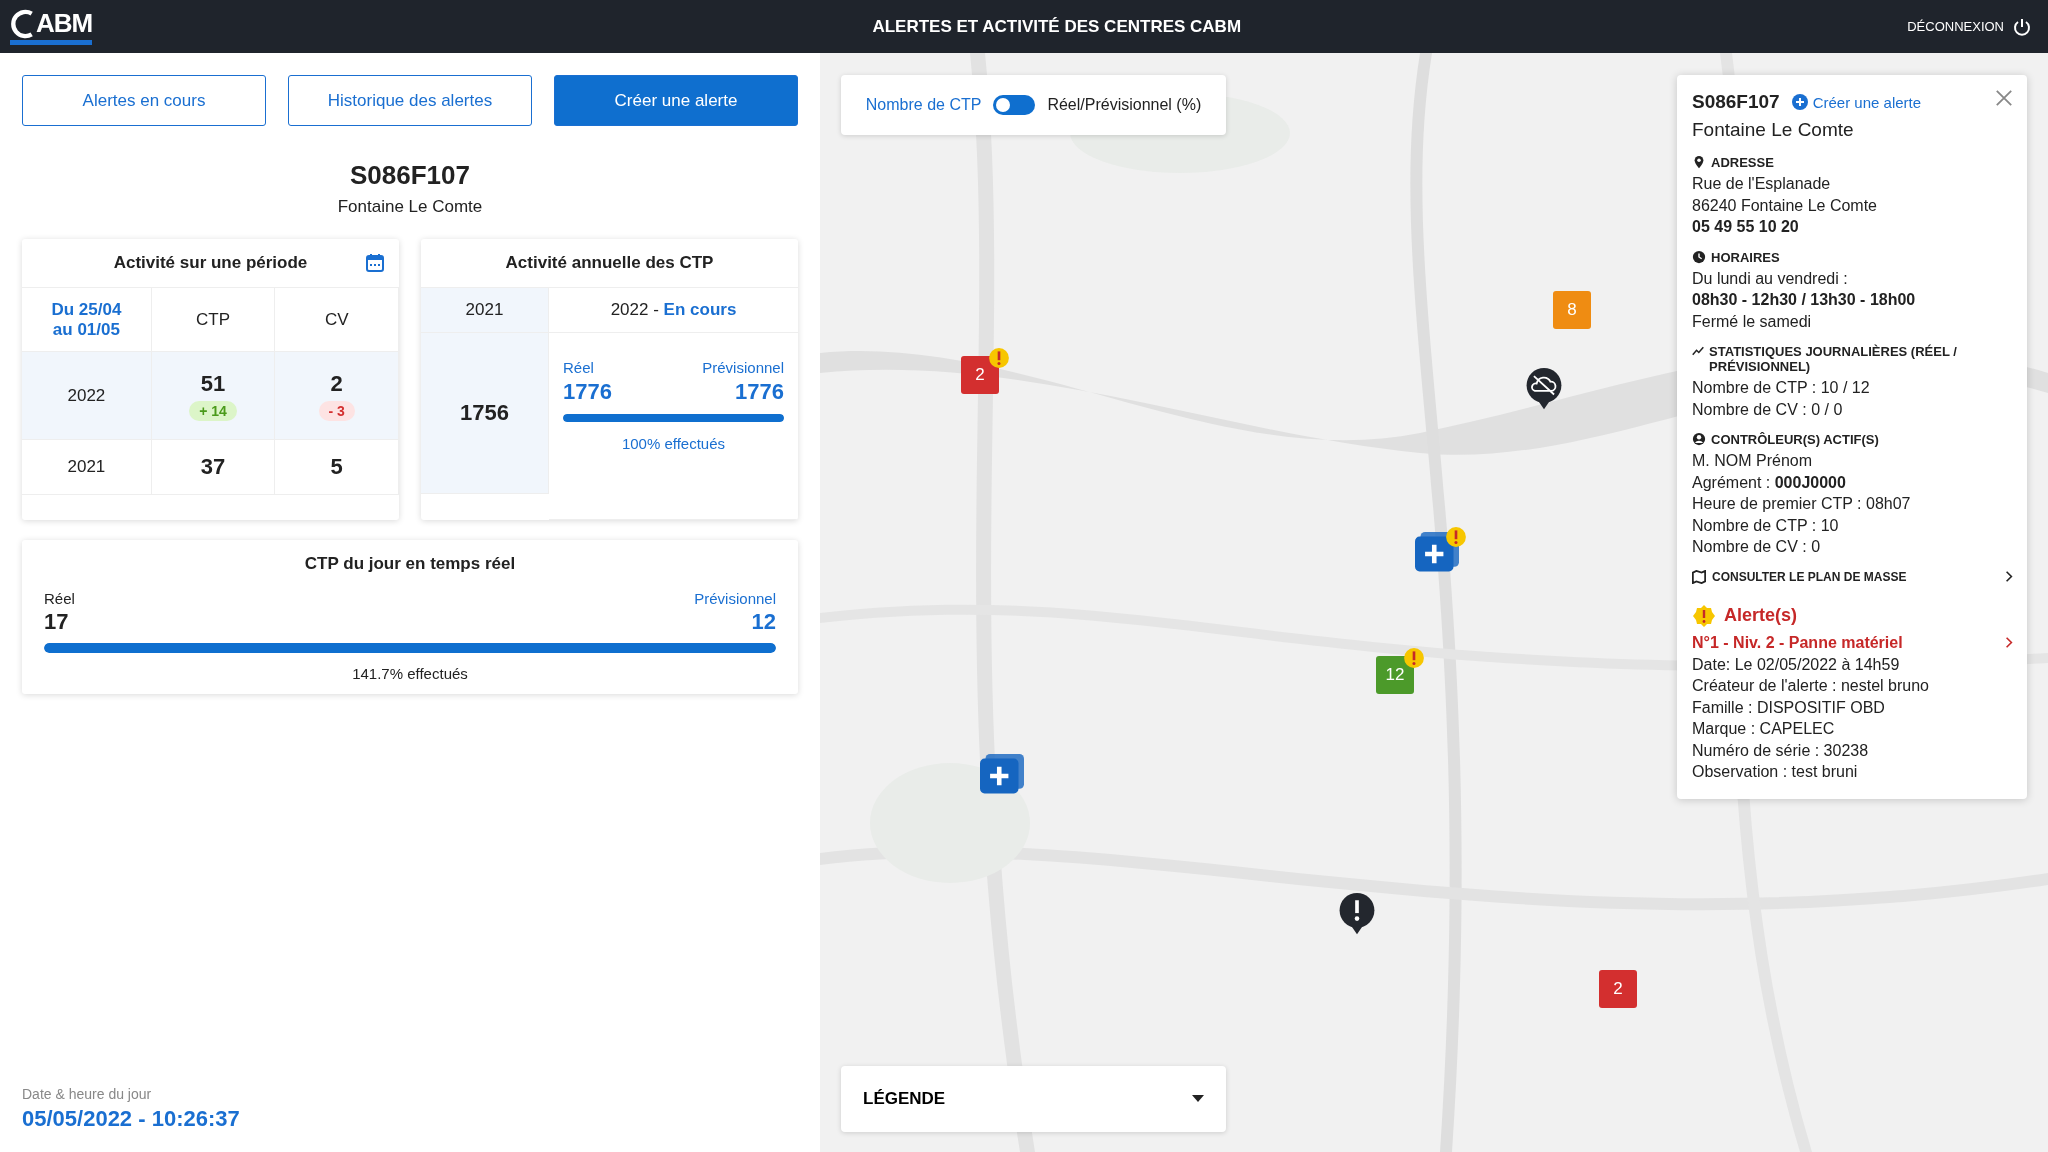  I want to click on info-line: Nombre de CTP : 10 / 12, so click(1781, 388).